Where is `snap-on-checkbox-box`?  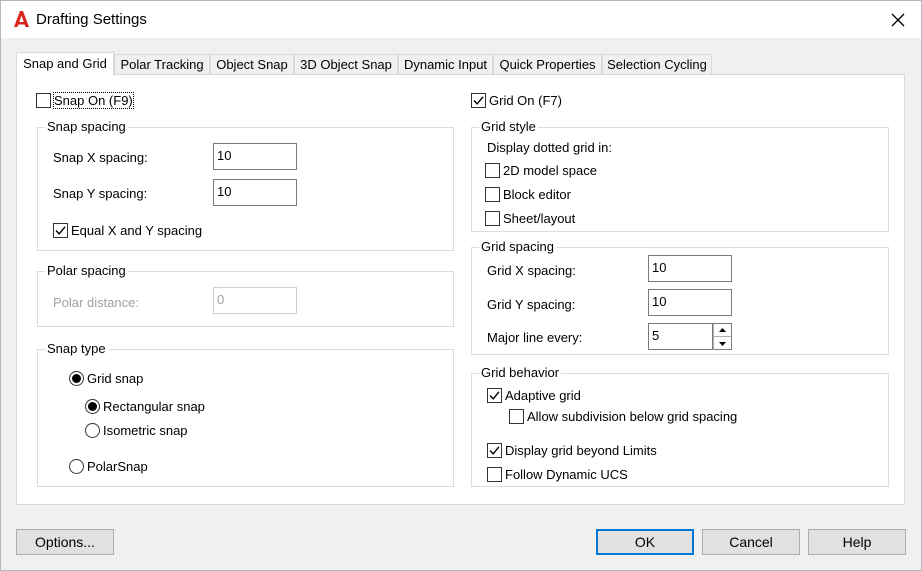
snap-on-checkbox-box is located at coordinates (43, 100).